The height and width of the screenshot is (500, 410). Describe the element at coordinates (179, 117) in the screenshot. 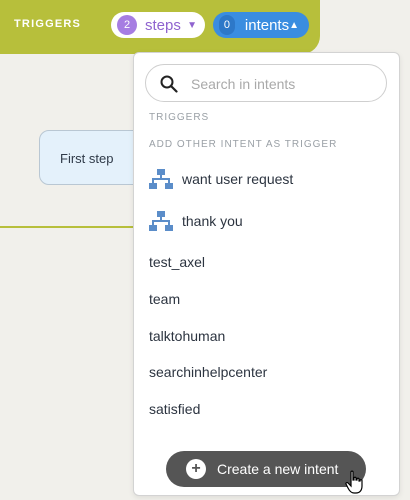

I see `section-header-triggers: TRIGGERS` at that location.